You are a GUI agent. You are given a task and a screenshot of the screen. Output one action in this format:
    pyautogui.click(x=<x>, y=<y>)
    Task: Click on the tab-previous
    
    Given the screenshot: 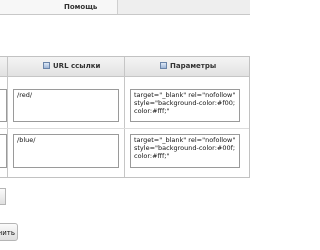 What is the action you would take?
    pyautogui.click(x=30, y=7)
    